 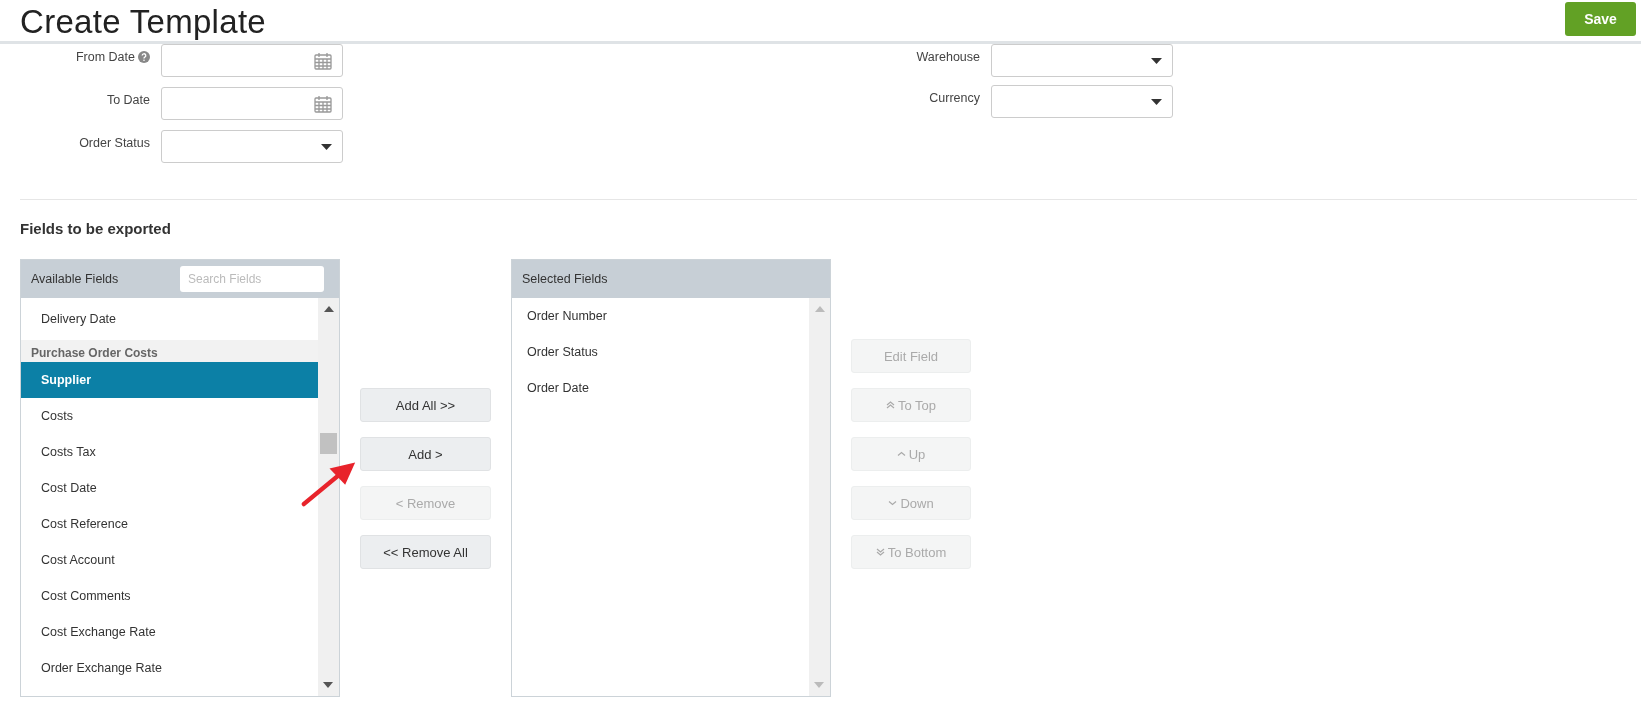 I want to click on action-button: << Remove All, so click(x=425, y=552).